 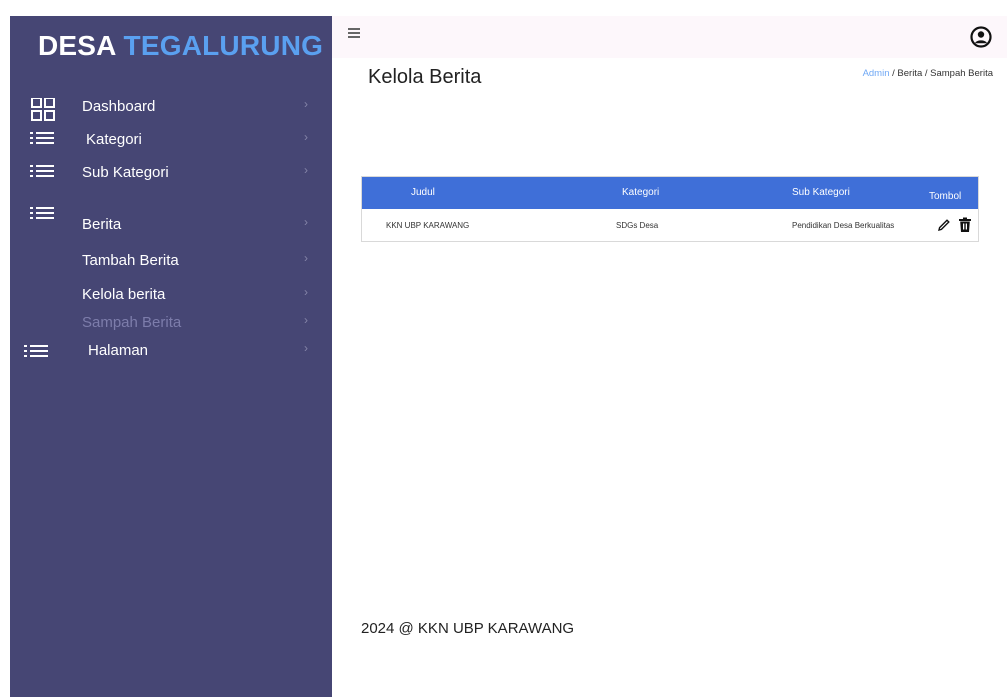 I want to click on sidebar-item-label: Sub Kategori, so click(x=125, y=172).